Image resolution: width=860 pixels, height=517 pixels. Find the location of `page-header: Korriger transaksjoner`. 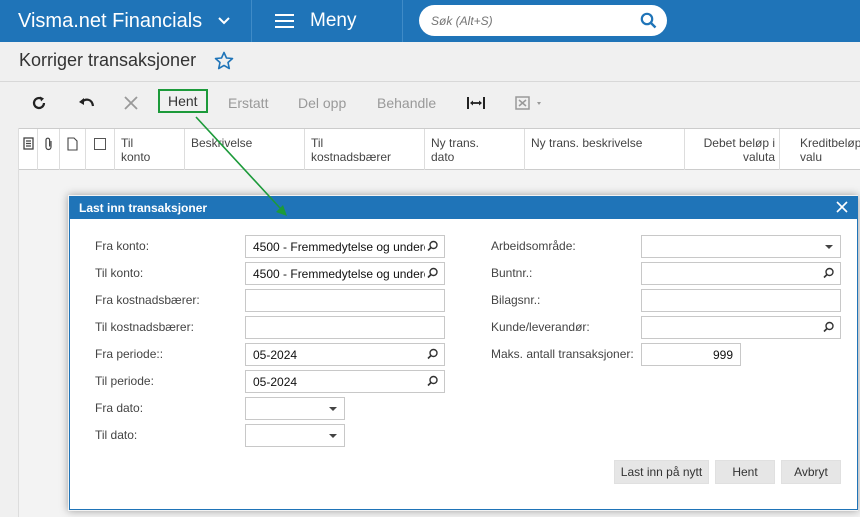

page-header: Korriger transaksjoner is located at coordinates (430, 62).